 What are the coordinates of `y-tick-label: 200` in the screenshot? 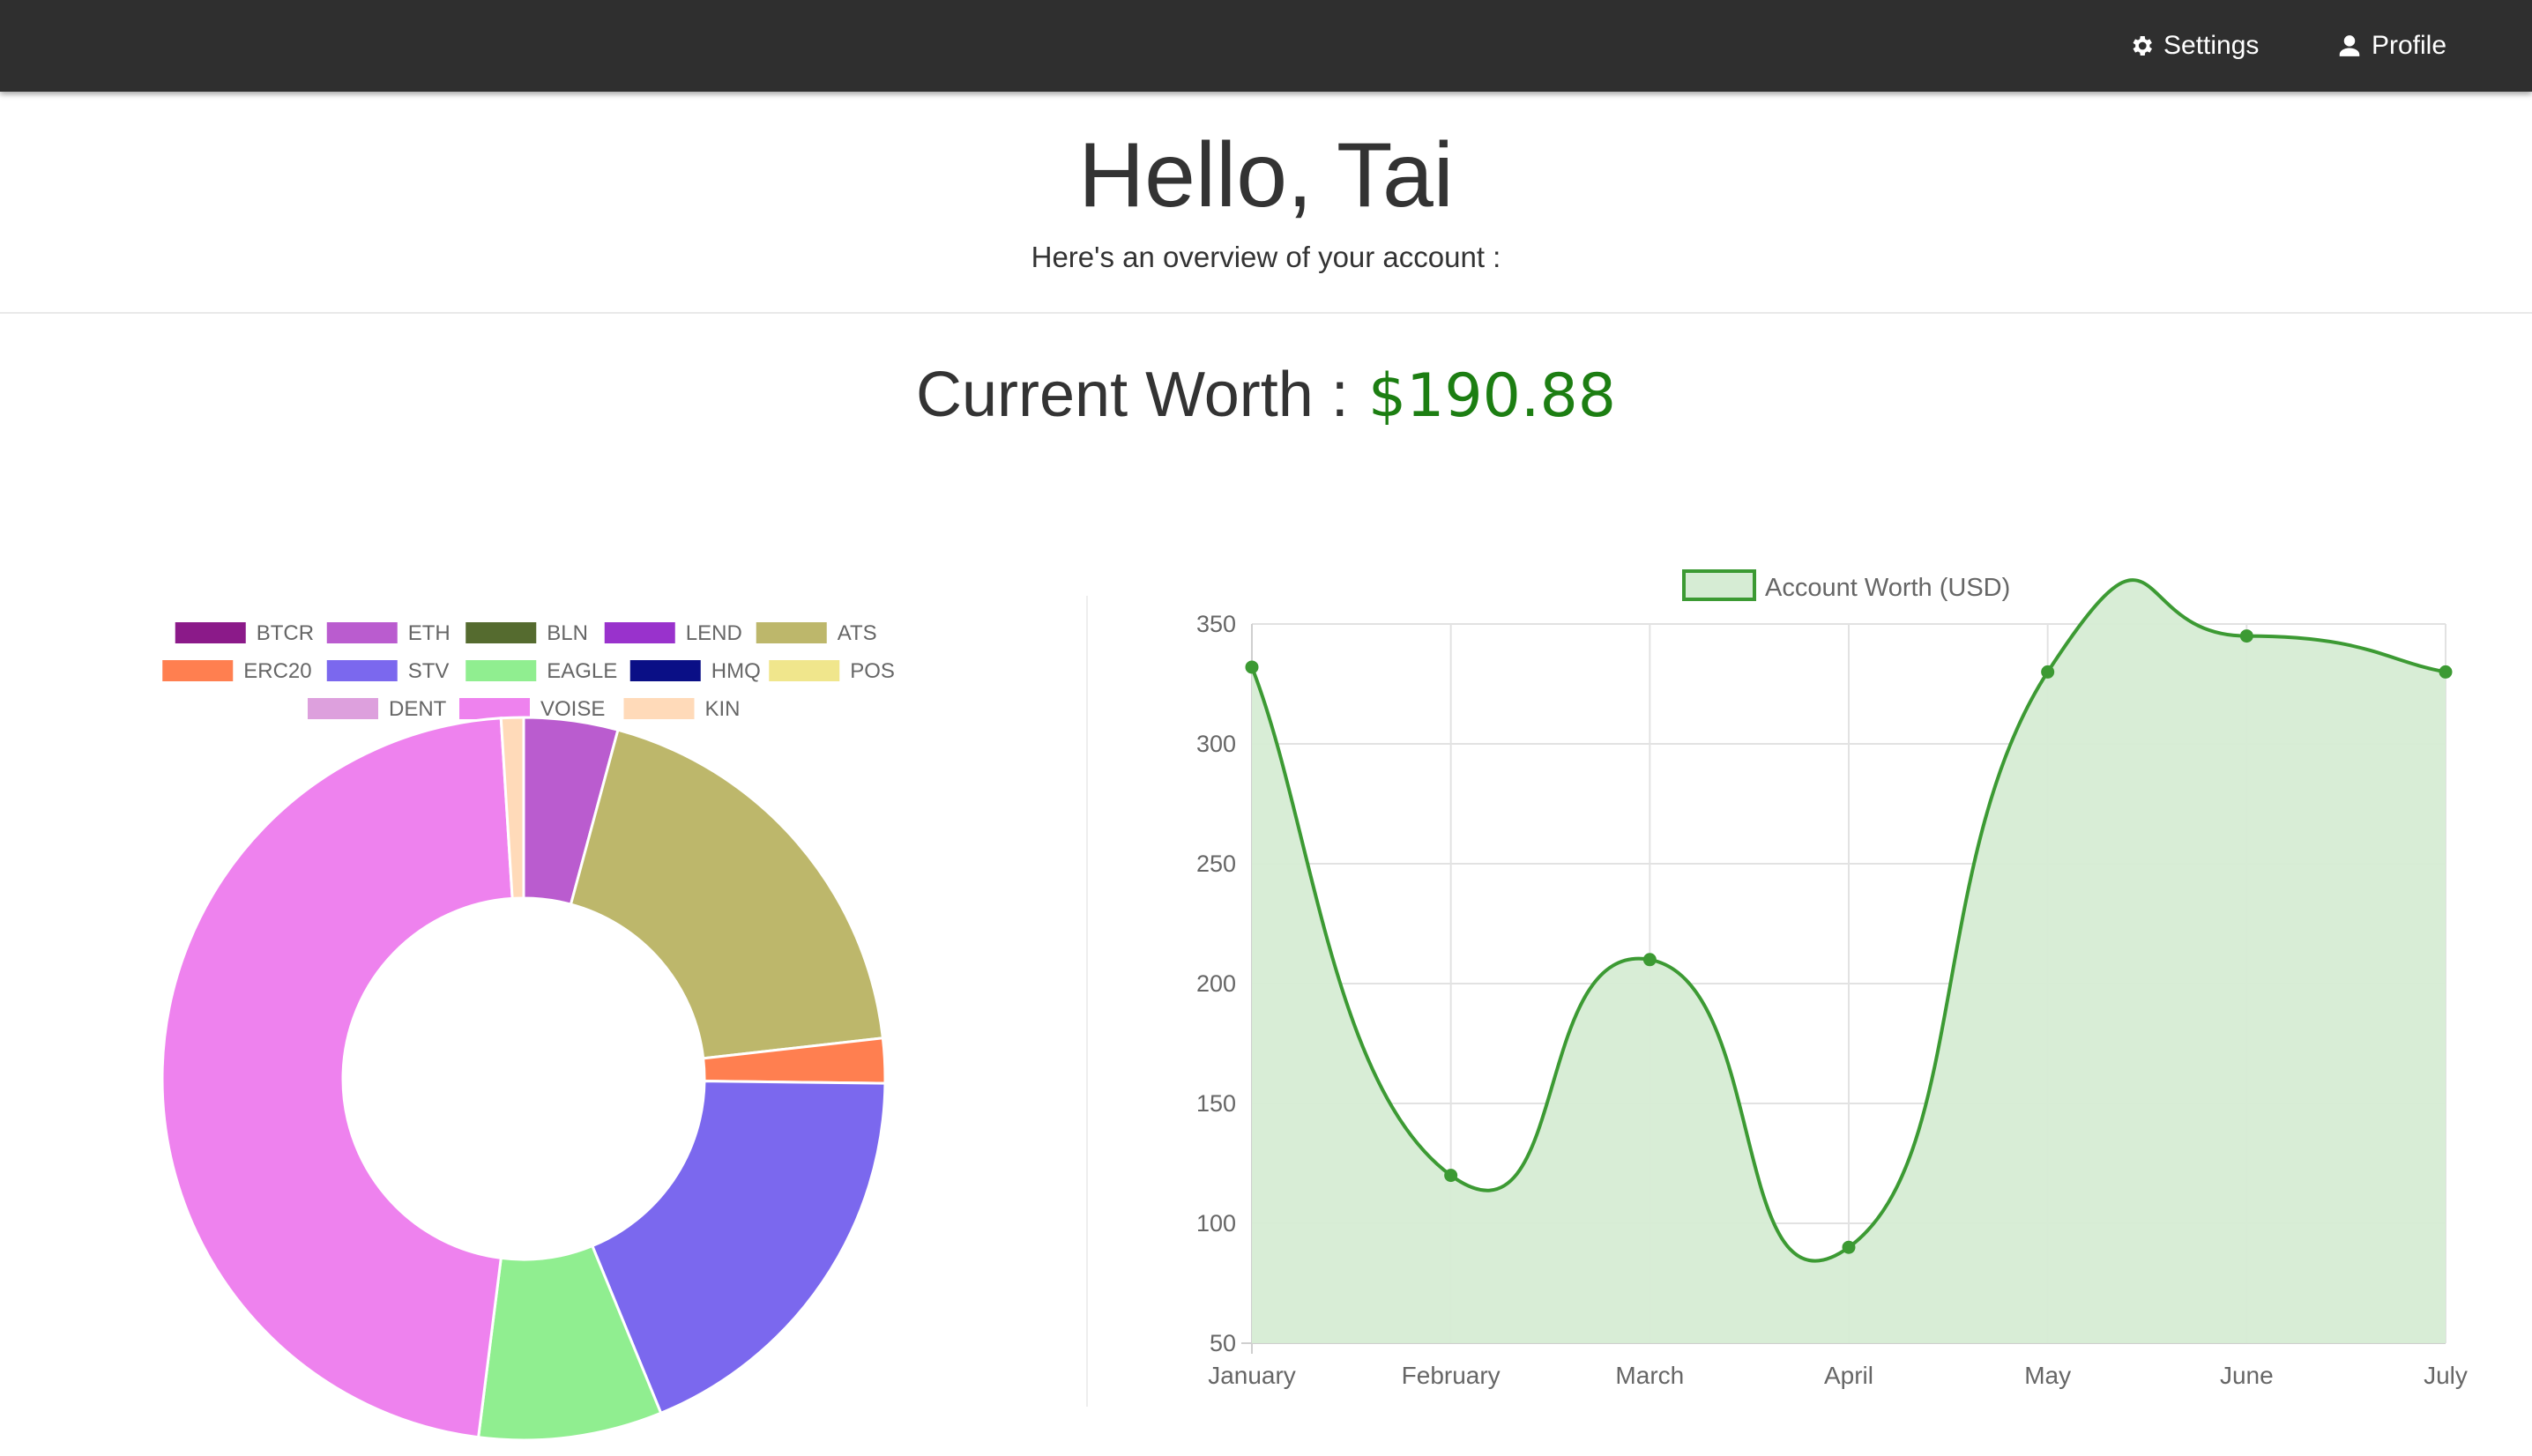 It's located at (1216, 983).